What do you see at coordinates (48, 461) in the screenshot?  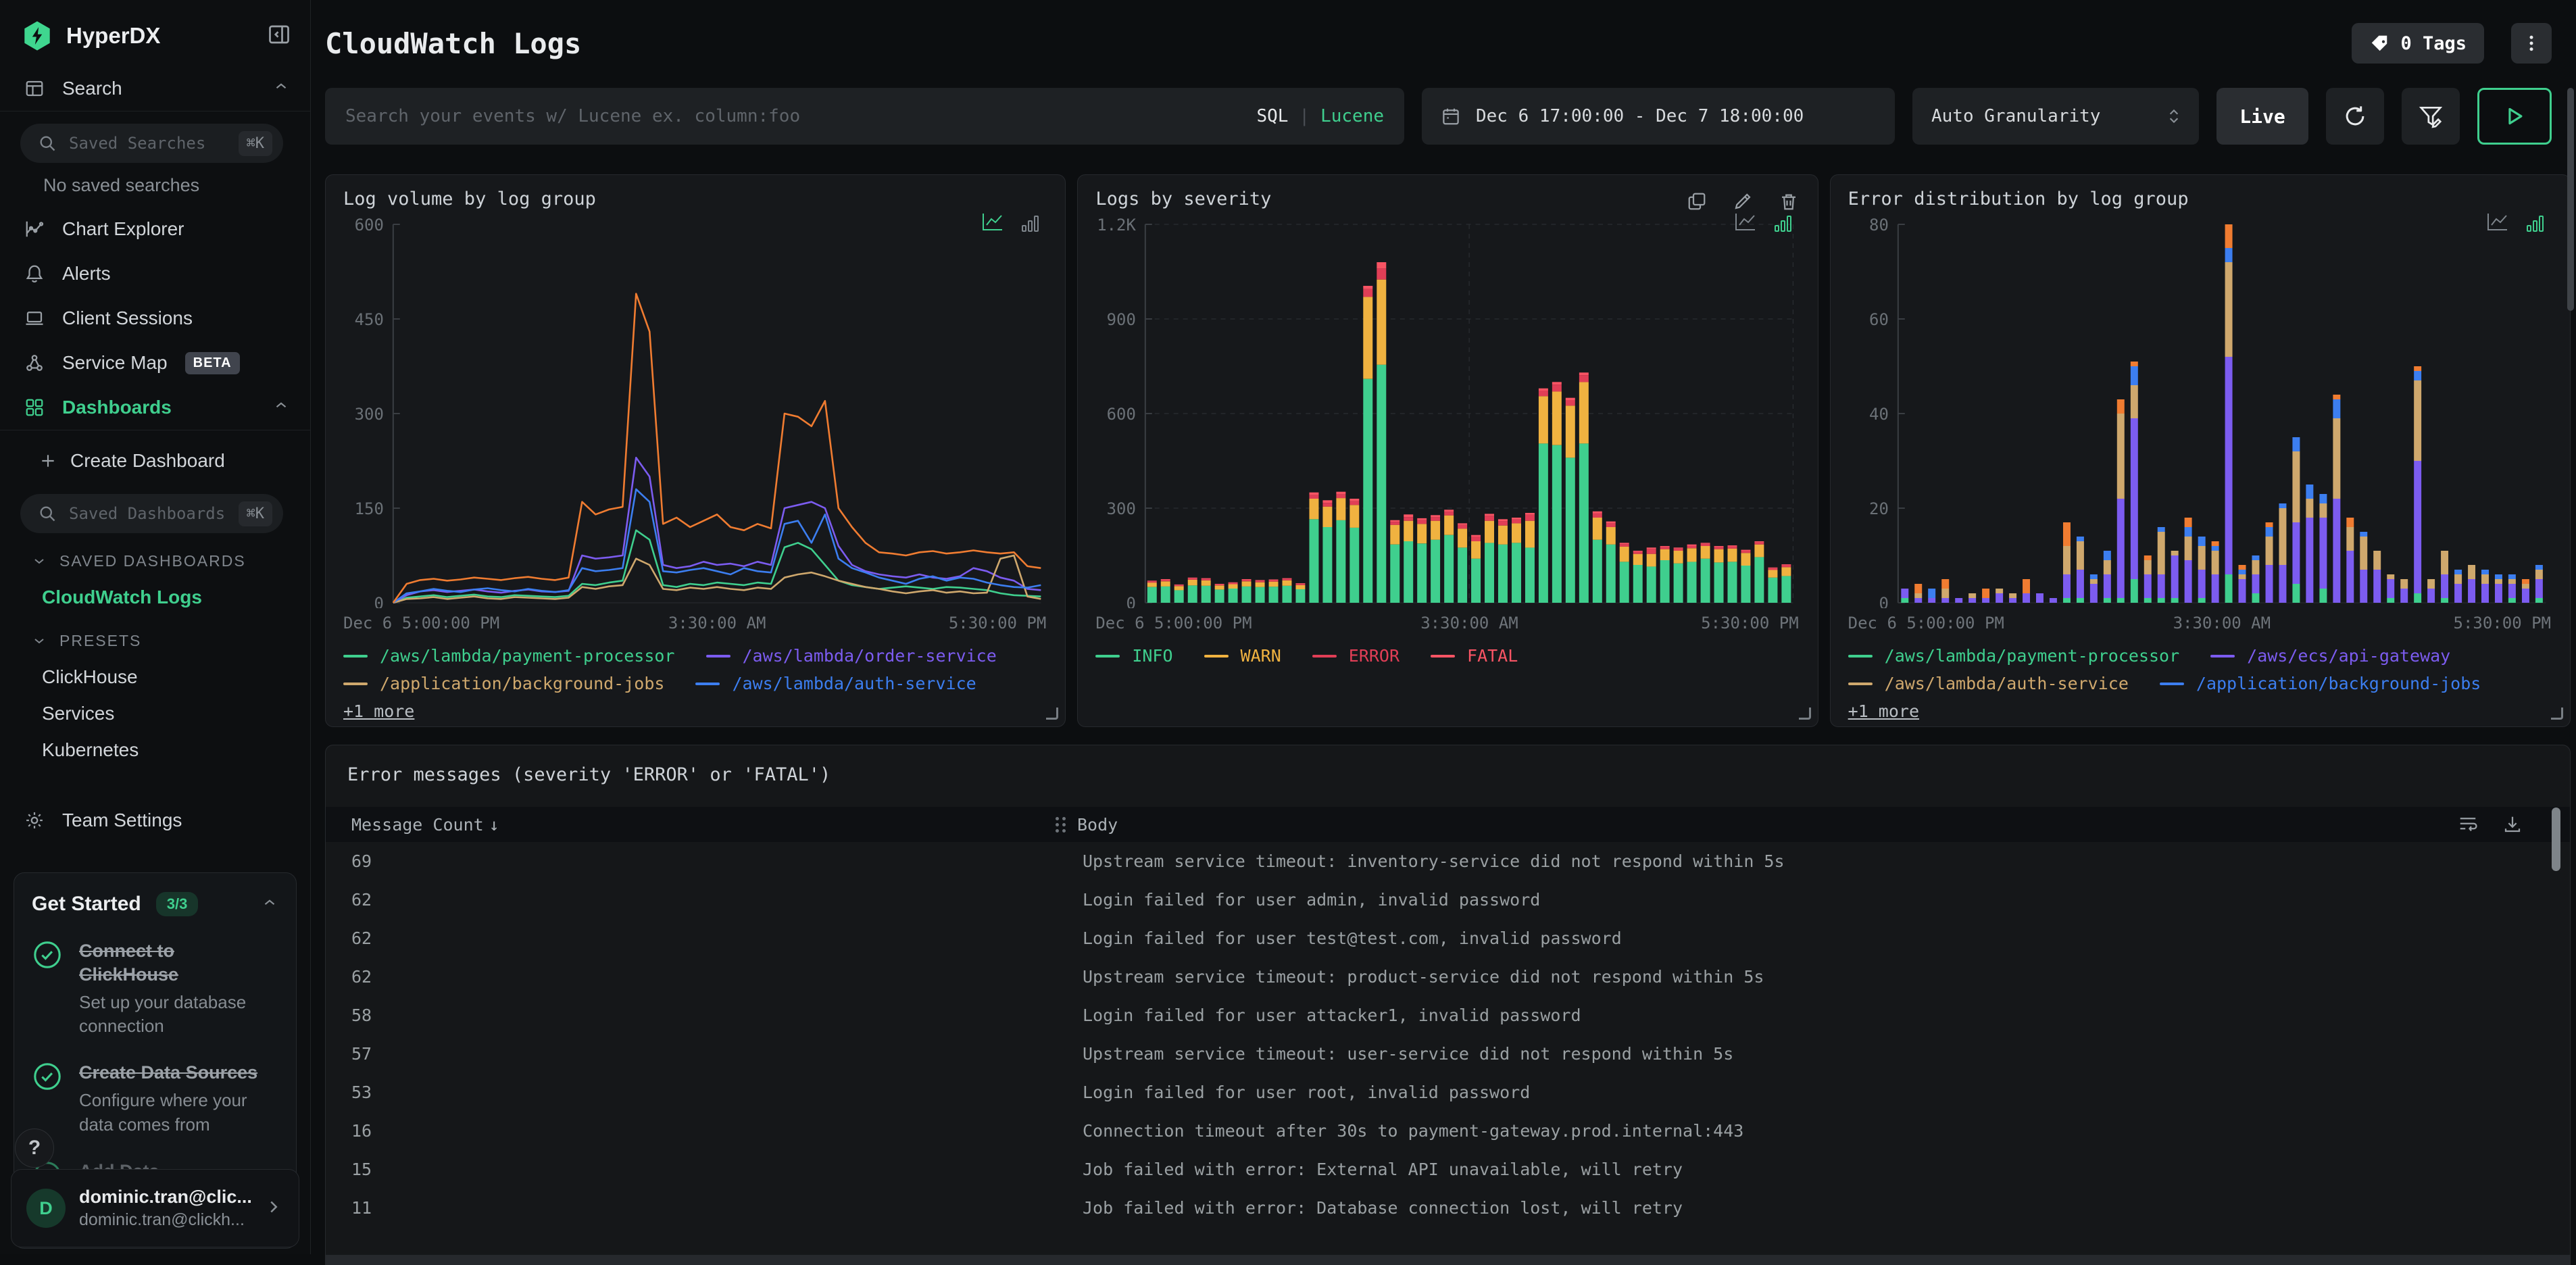 I see `plus-icon` at bounding box center [48, 461].